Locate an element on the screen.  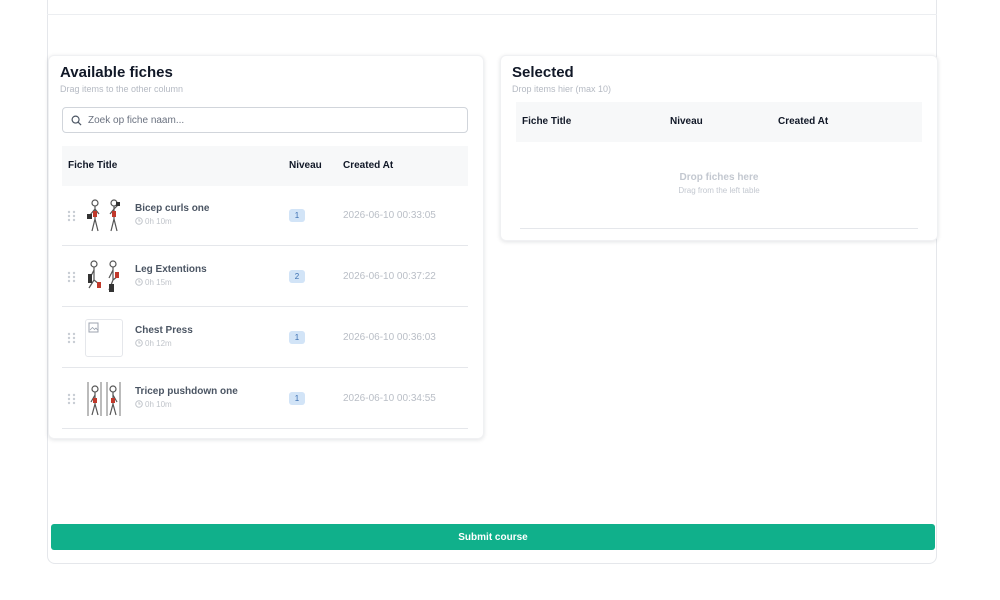
duration-text: 0h 12m is located at coordinates (158, 343).